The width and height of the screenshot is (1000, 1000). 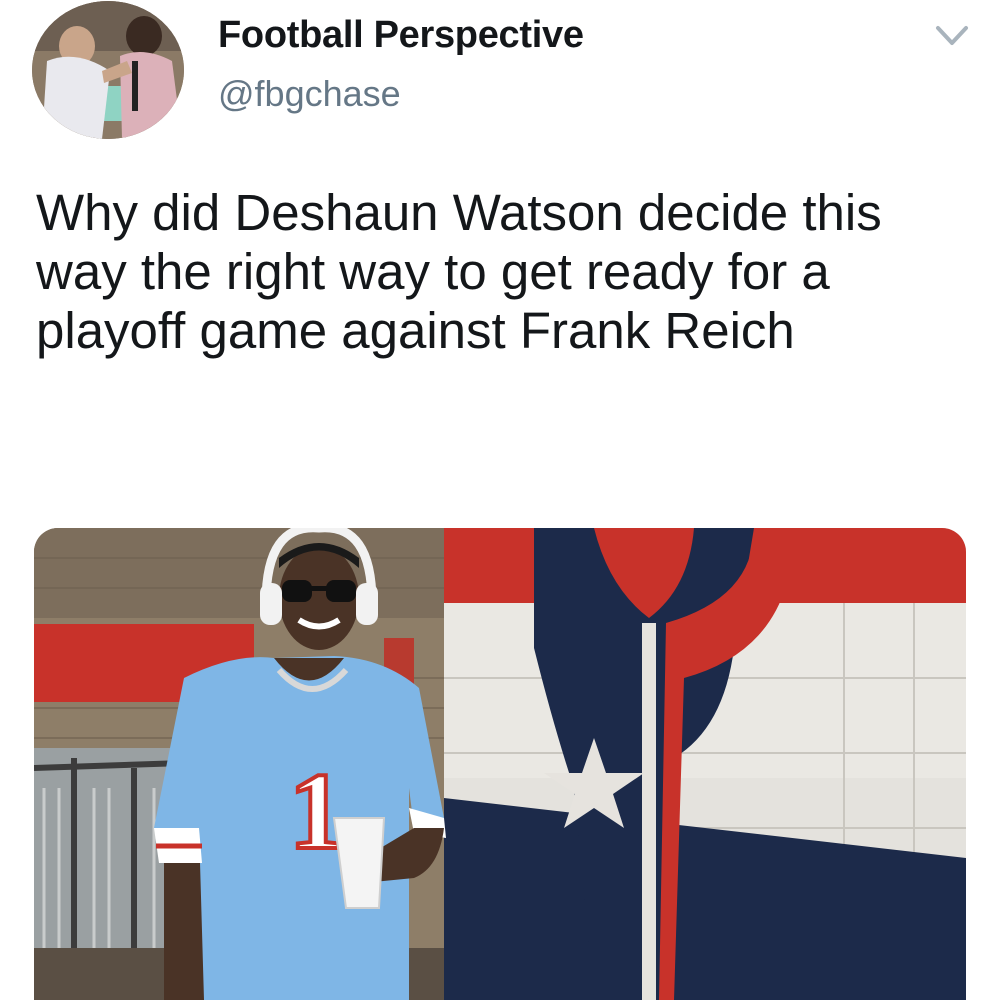 I want to click on chevron-down-icon, so click(x=952, y=36).